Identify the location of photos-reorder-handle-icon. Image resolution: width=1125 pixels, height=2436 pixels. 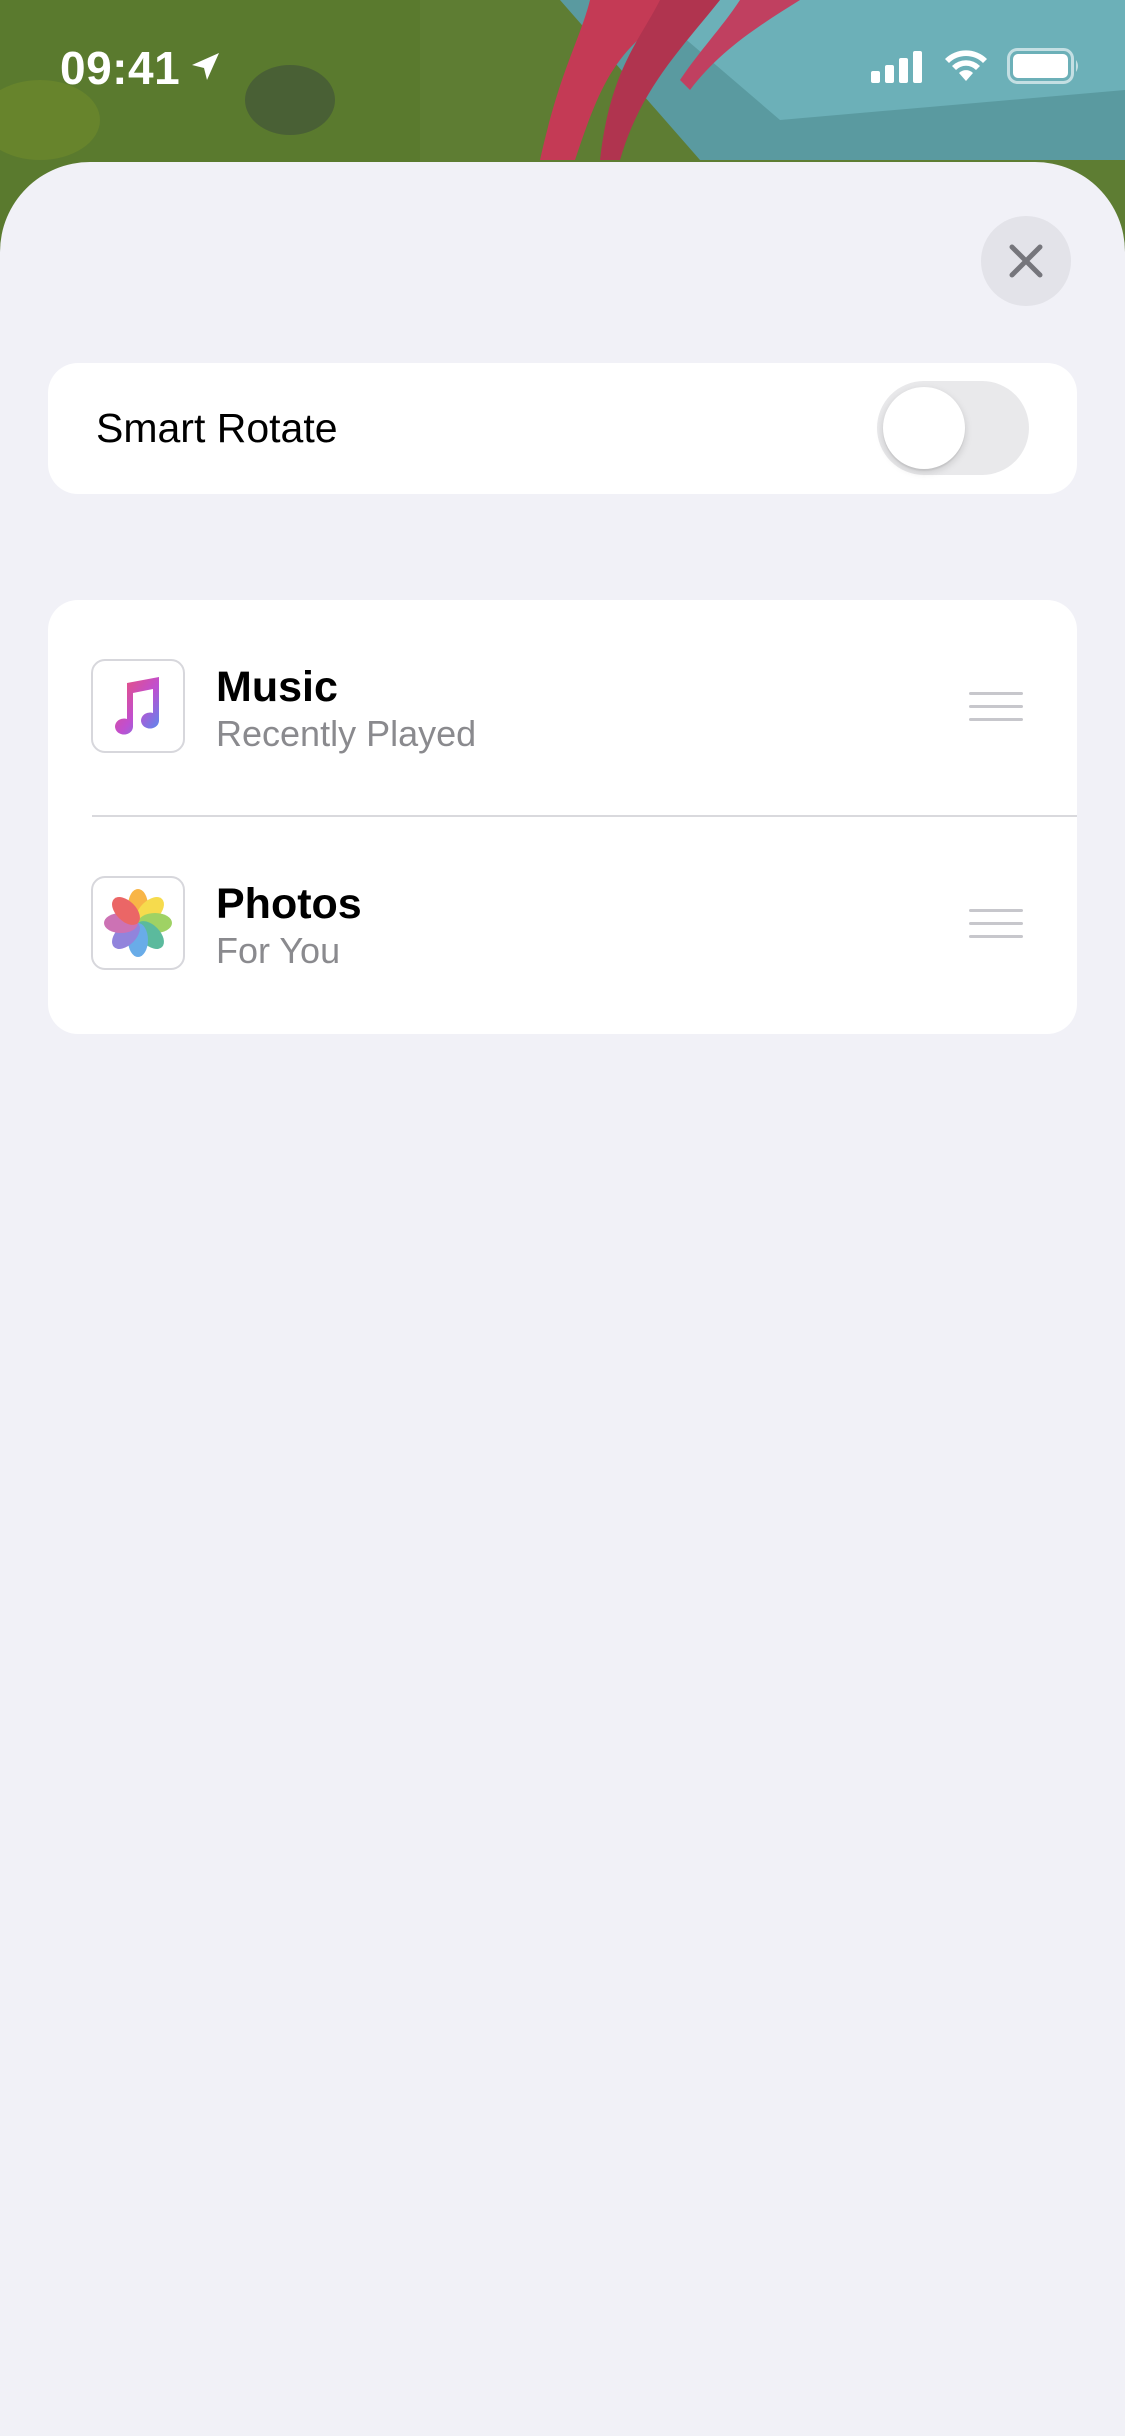
(996, 924).